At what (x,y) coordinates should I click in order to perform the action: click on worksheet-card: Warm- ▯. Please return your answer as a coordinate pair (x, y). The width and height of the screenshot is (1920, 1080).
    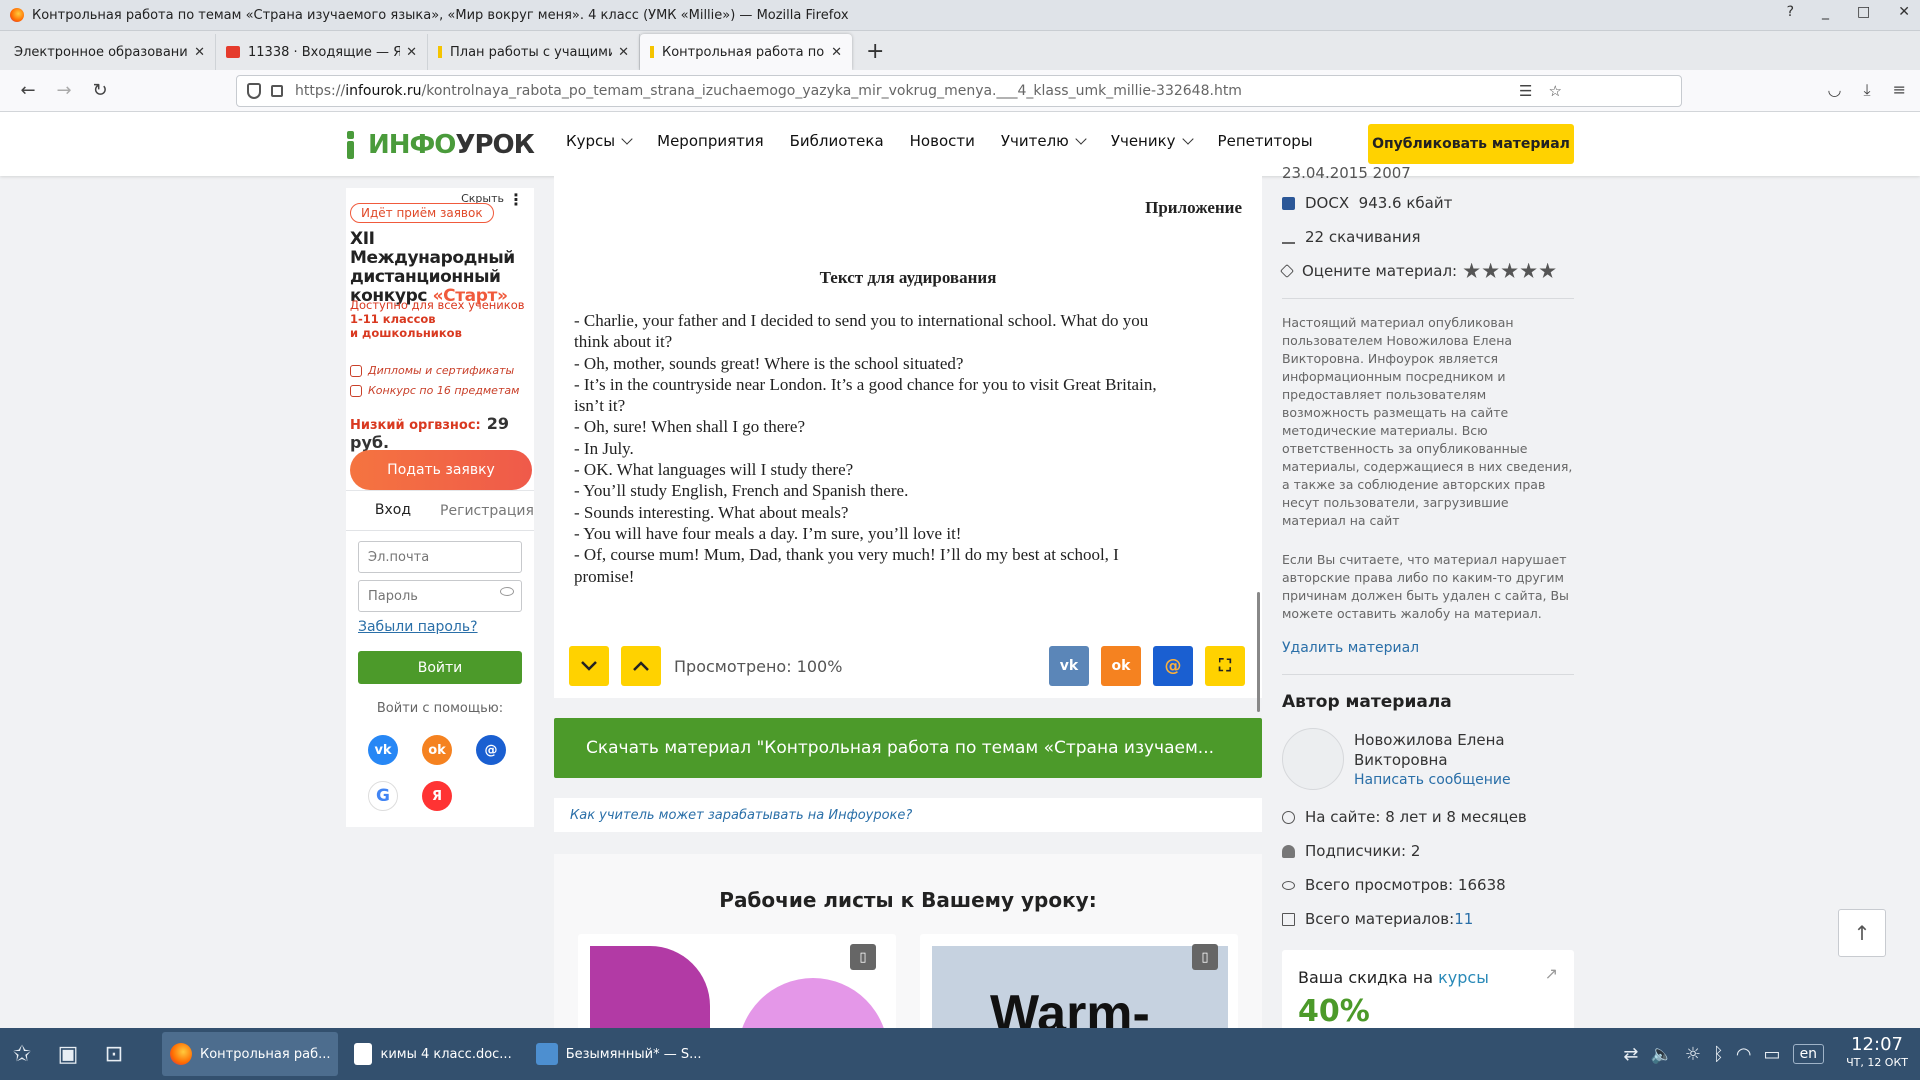
    Looking at the image, I should click on (1079, 981).